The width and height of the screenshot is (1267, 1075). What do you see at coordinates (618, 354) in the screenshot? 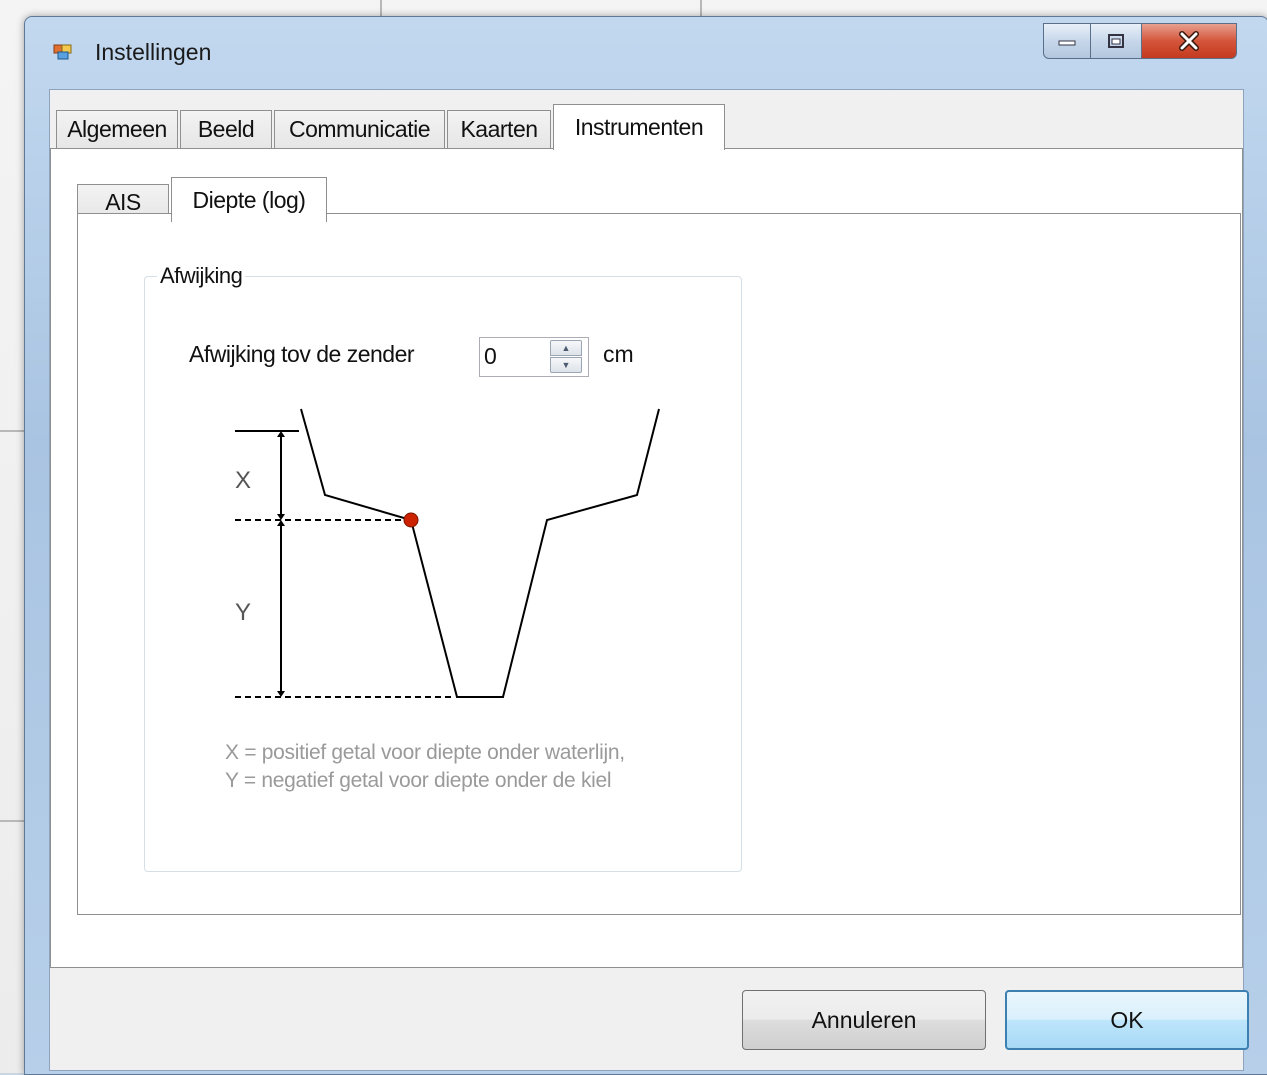
I see `unit-label: cm` at bounding box center [618, 354].